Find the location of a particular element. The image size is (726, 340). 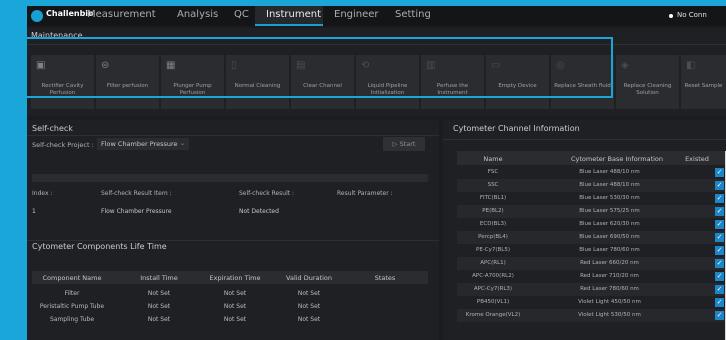

channel-name: PB450(VL1) is located at coordinates (493, 302).